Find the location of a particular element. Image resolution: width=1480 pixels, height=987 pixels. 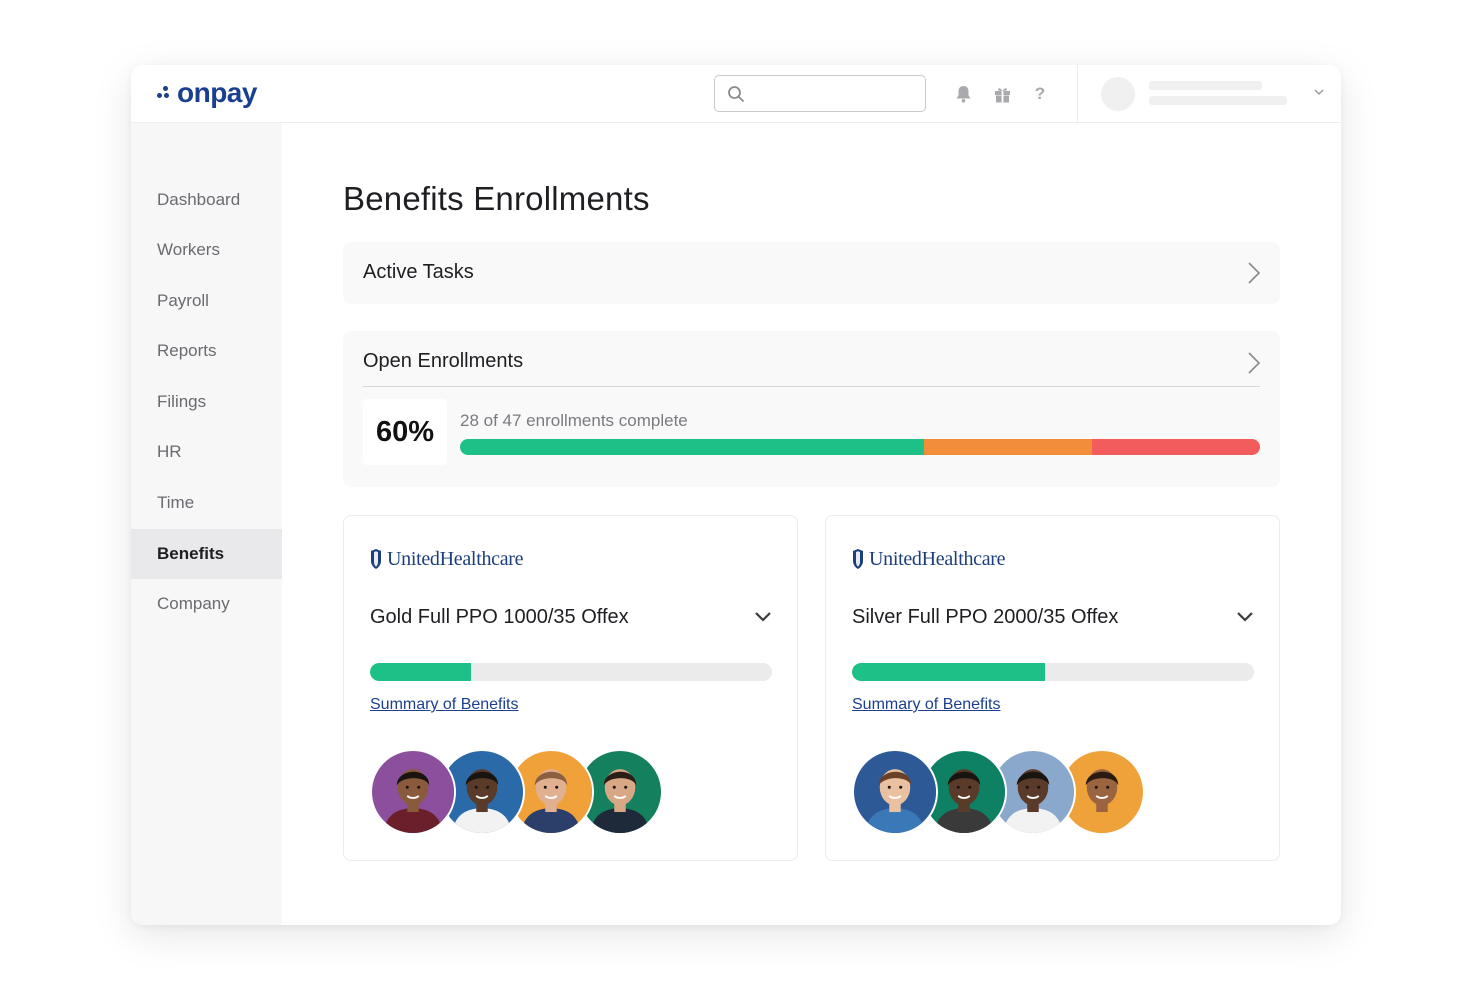

user-company-placeholder is located at coordinates (1218, 100).